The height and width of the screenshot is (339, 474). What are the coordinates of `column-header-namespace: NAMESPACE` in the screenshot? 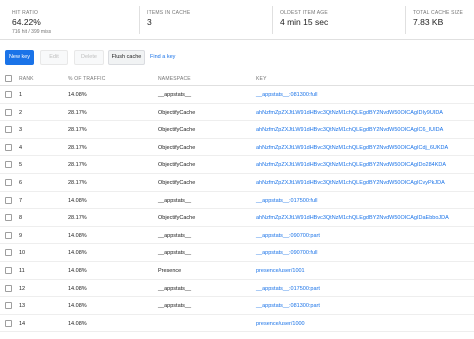 It's located at (174, 79).